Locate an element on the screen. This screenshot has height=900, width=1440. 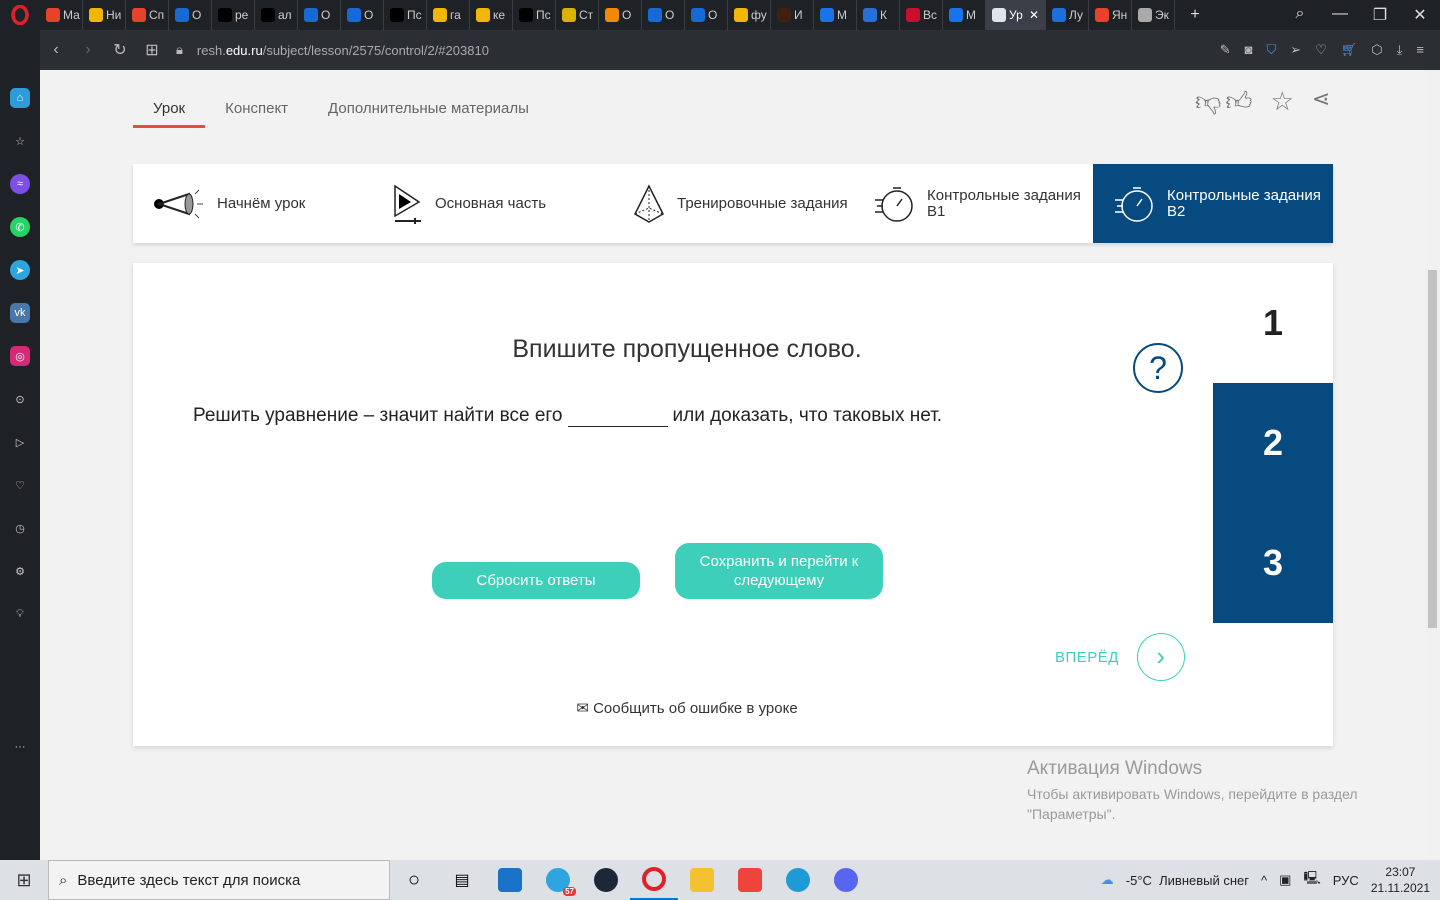
new-tab-button: + is located at coordinates (1195, 15).